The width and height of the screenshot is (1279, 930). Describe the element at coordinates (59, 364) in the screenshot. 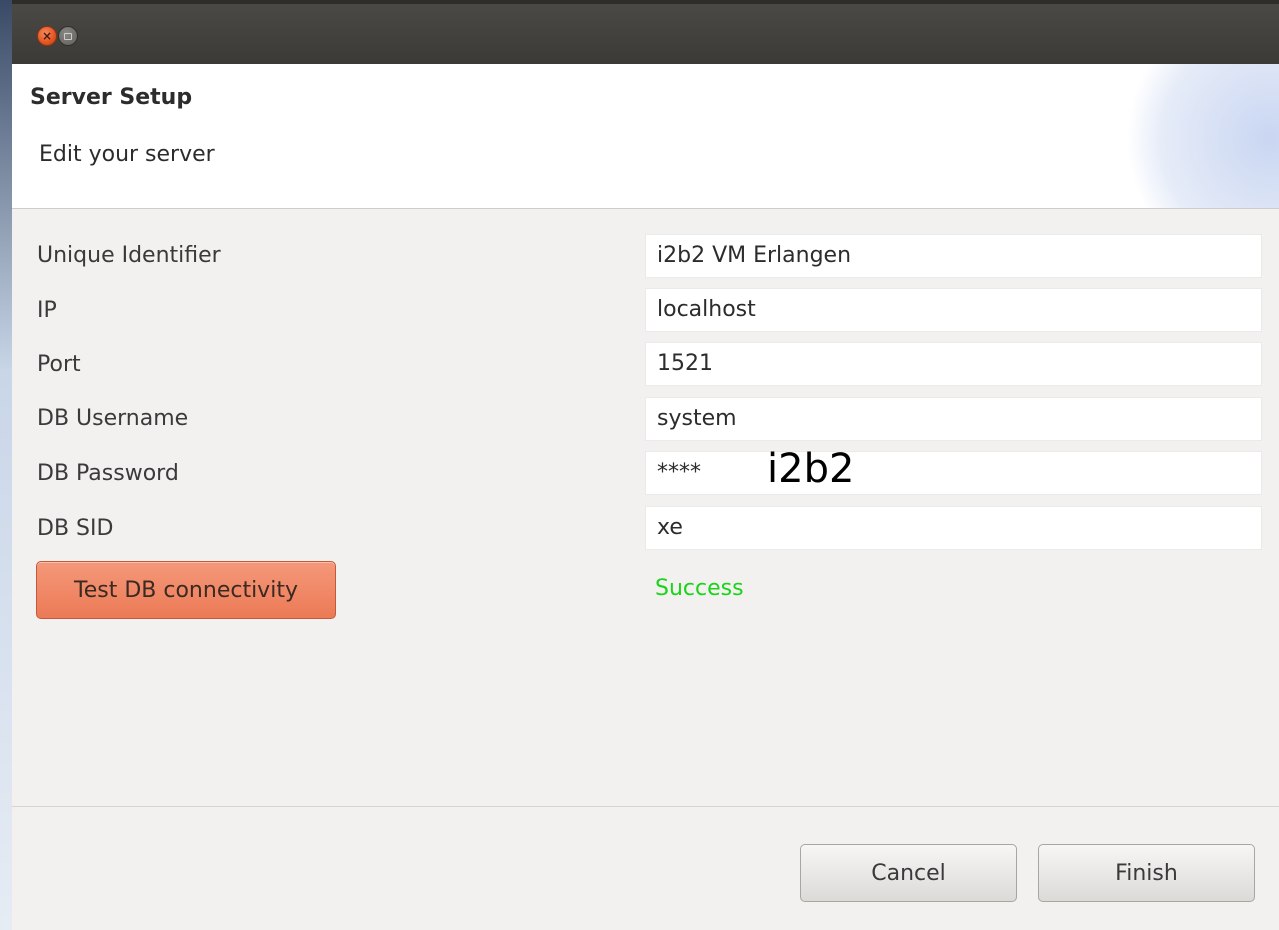

I see `port-label: Port` at that location.